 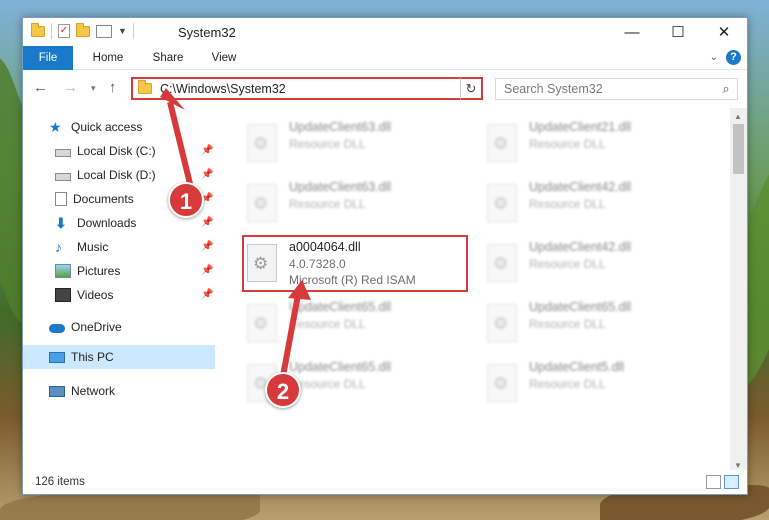 I want to click on ribbon-right-controls: ⌄ ?, so click(x=725, y=57).